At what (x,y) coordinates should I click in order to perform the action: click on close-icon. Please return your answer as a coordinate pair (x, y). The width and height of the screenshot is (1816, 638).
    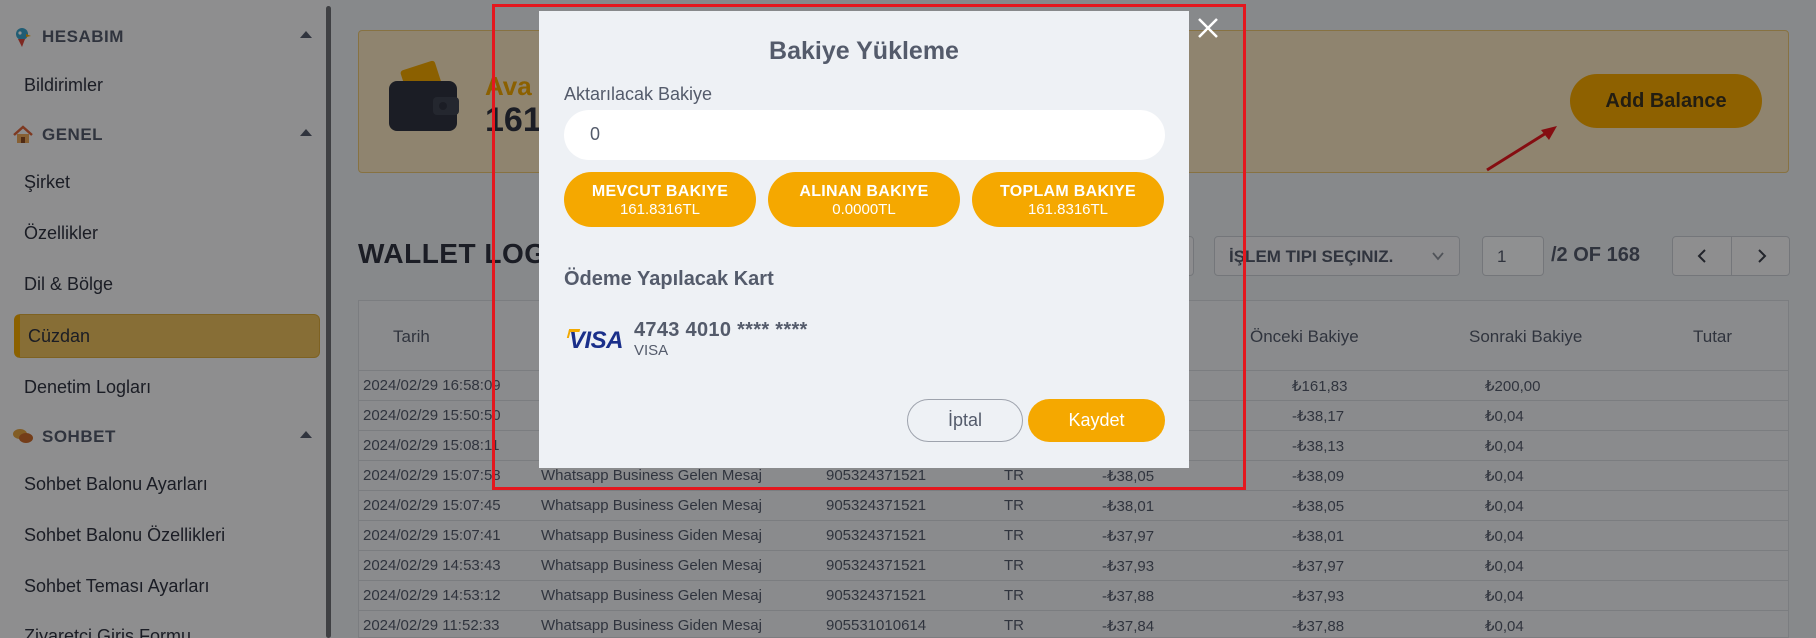
    Looking at the image, I should click on (1208, 28).